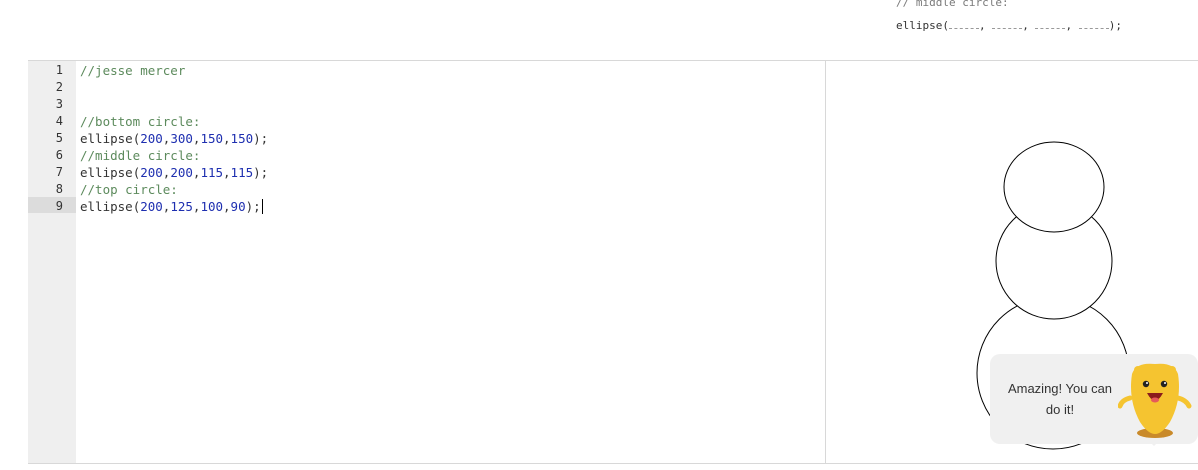  I want to click on hint-call-suffix: );, so click(1115, 25).